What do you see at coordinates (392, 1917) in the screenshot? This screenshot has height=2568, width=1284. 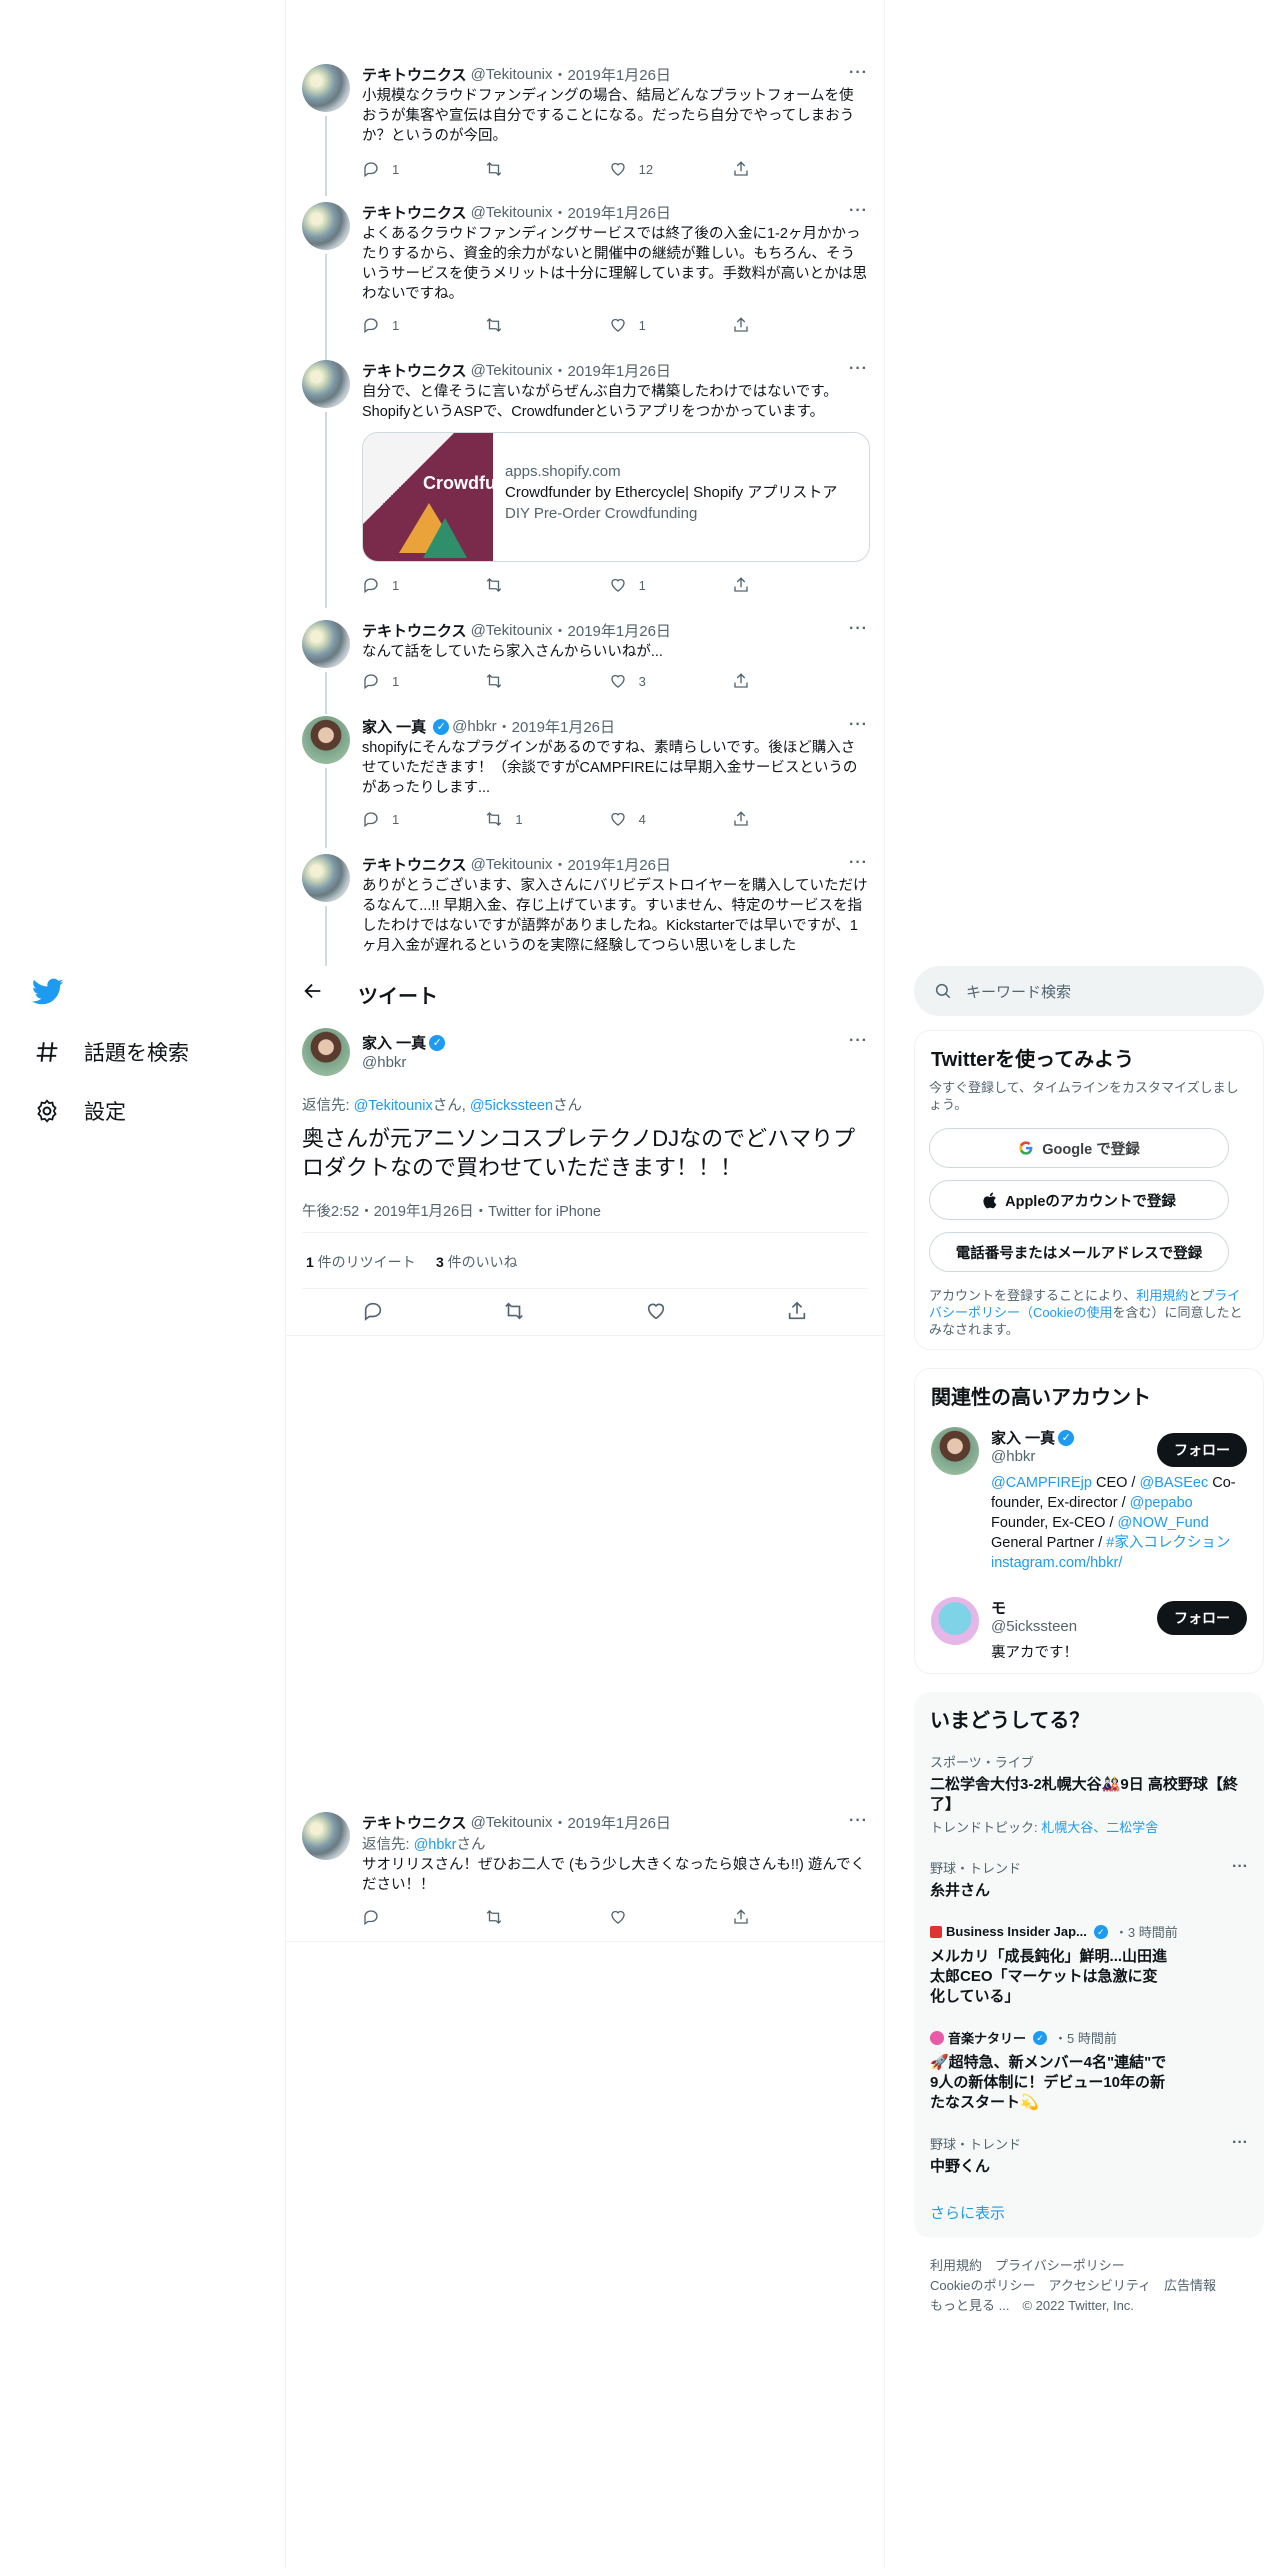 I see `reply-button` at bounding box center [392, 1917].